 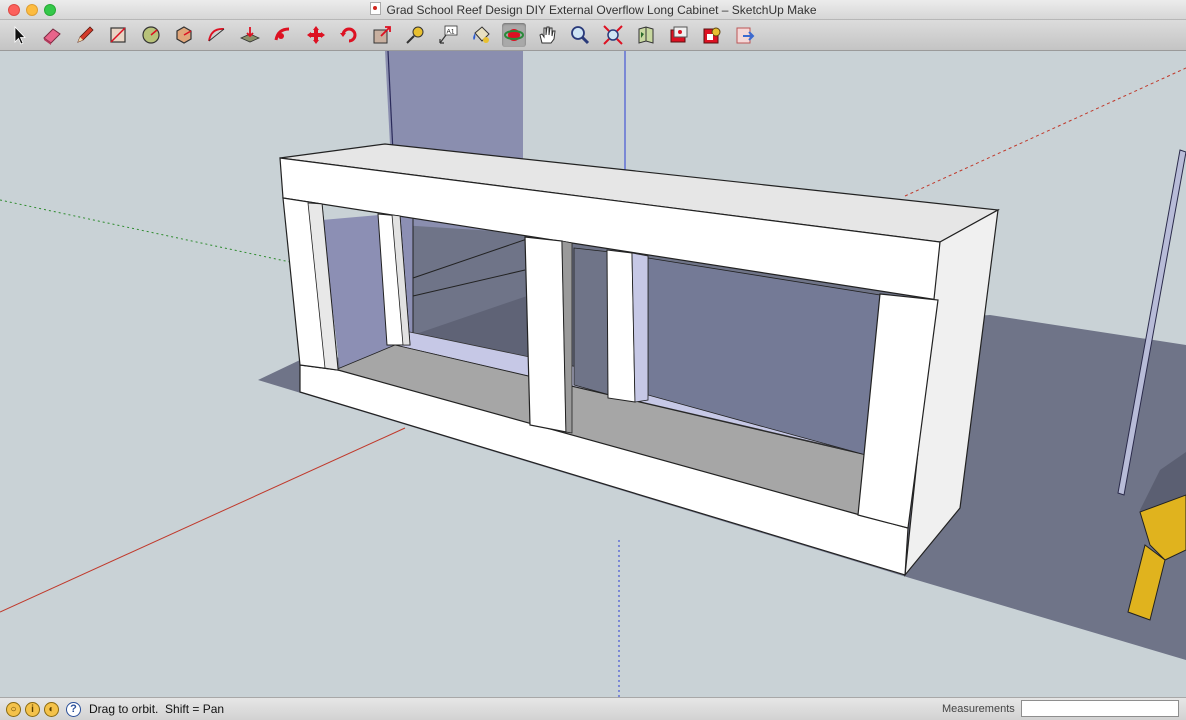 What do you see at coordinates (593, 35) in the screenshot?
I see `main-toolbar: A1` at bounding box center [593, 35].